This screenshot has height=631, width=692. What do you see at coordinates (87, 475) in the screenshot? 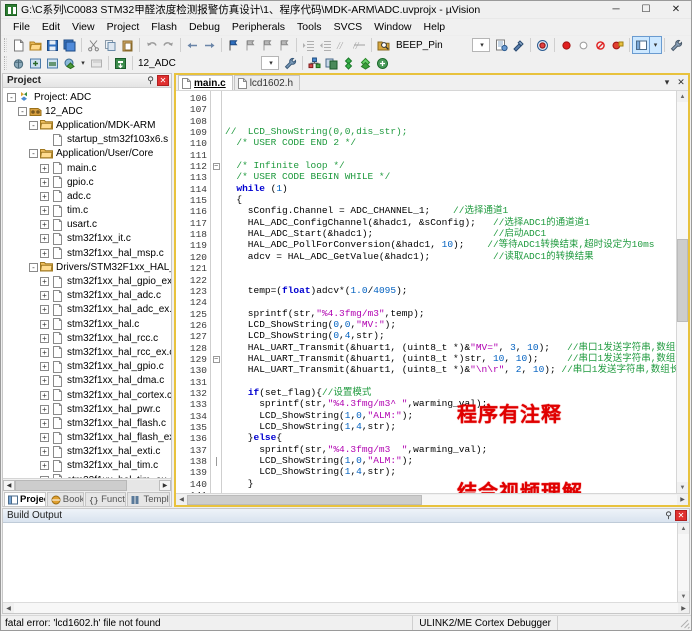
I see `tree-node: + stm32f1xx_hal_tim_ex.c` at bounding box center [87, 475].